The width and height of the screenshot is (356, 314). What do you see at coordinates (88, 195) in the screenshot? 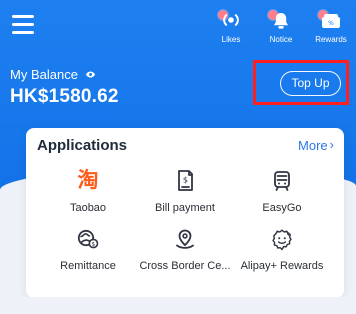
I see `app-item-taobao: 淘 Taobao` at bounding box center [88, 195].